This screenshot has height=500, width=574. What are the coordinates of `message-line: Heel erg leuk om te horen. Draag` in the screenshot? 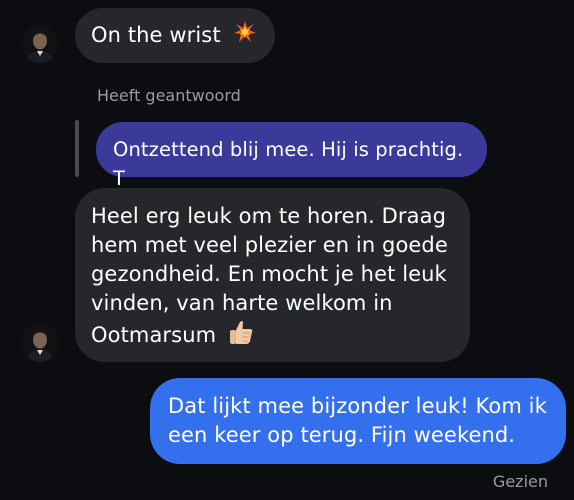 It's located at (269, 216).